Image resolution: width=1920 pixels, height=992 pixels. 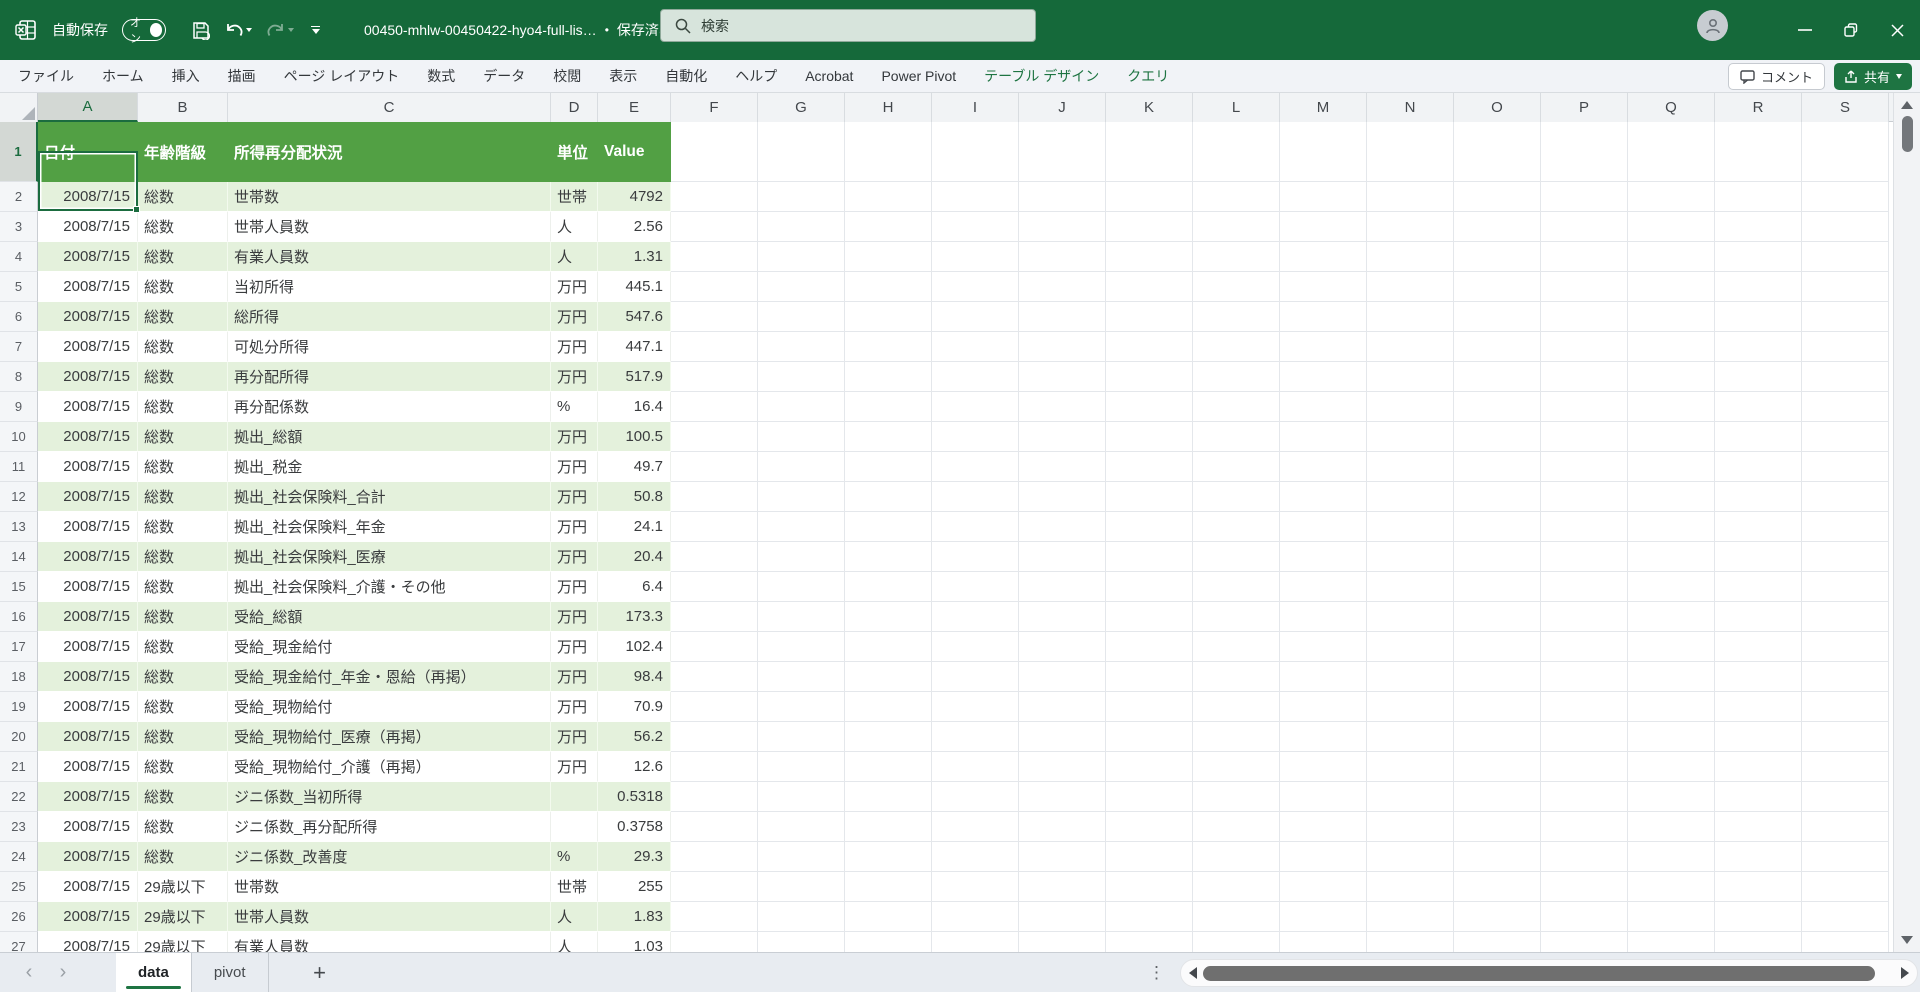 I want to click on cell-N12, so click(x=1410, y=497).